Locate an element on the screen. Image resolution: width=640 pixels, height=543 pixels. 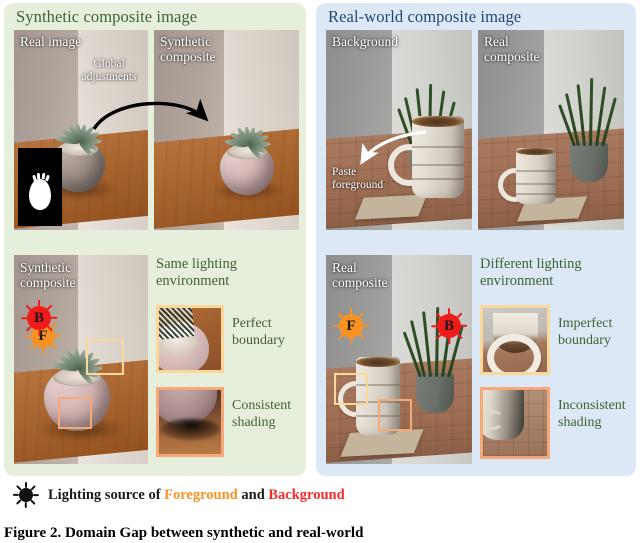
scene-real-composite is located at coordinates (551, 130).